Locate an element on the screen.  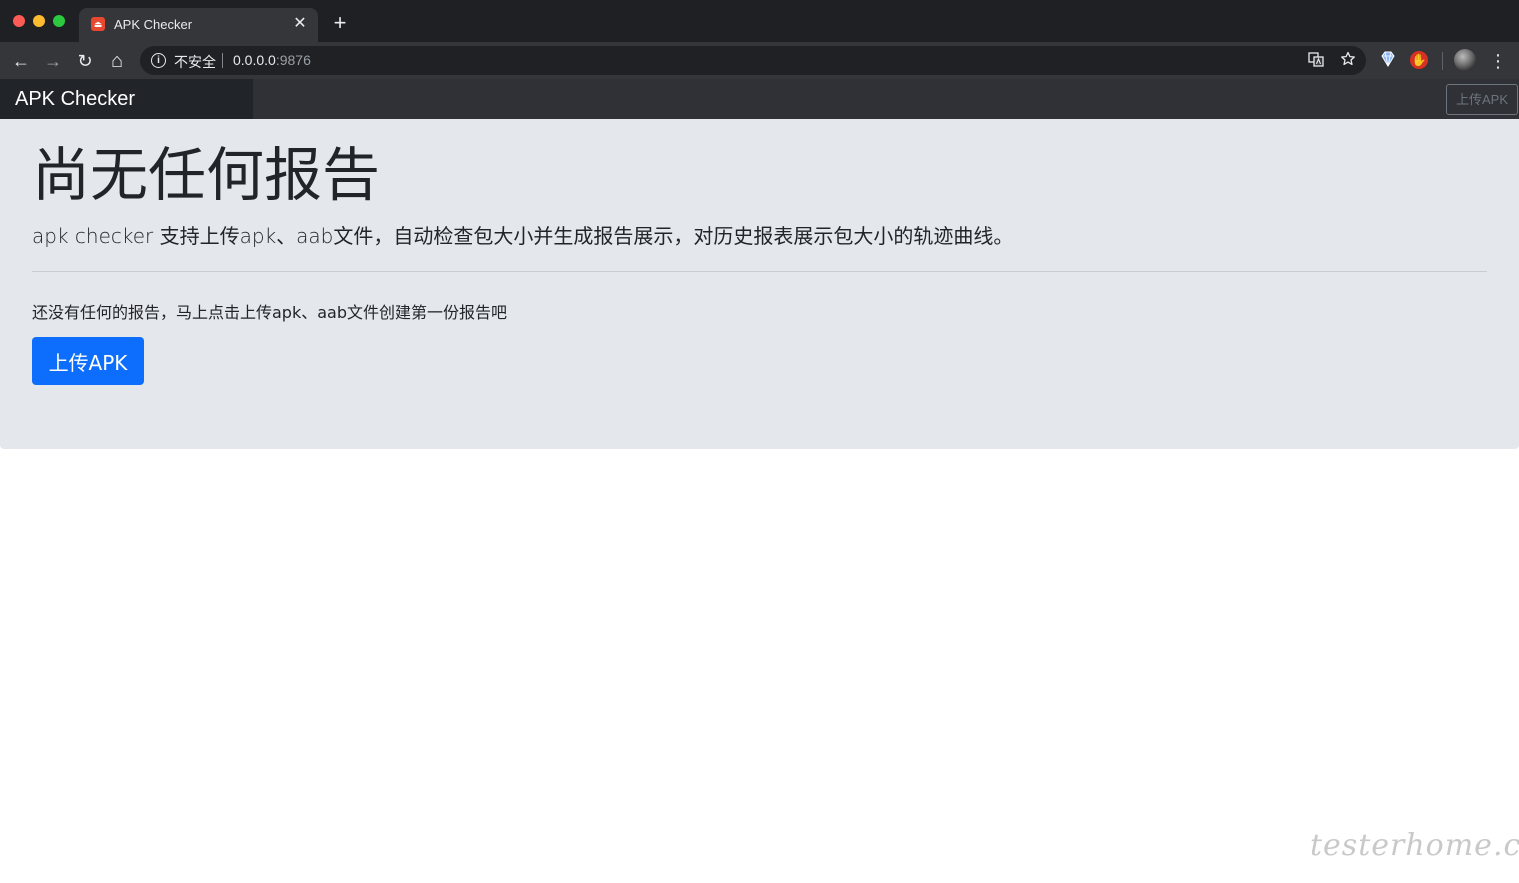
navbar-upload-apk-button: 上传APK is located at coordinates (1482, 99).